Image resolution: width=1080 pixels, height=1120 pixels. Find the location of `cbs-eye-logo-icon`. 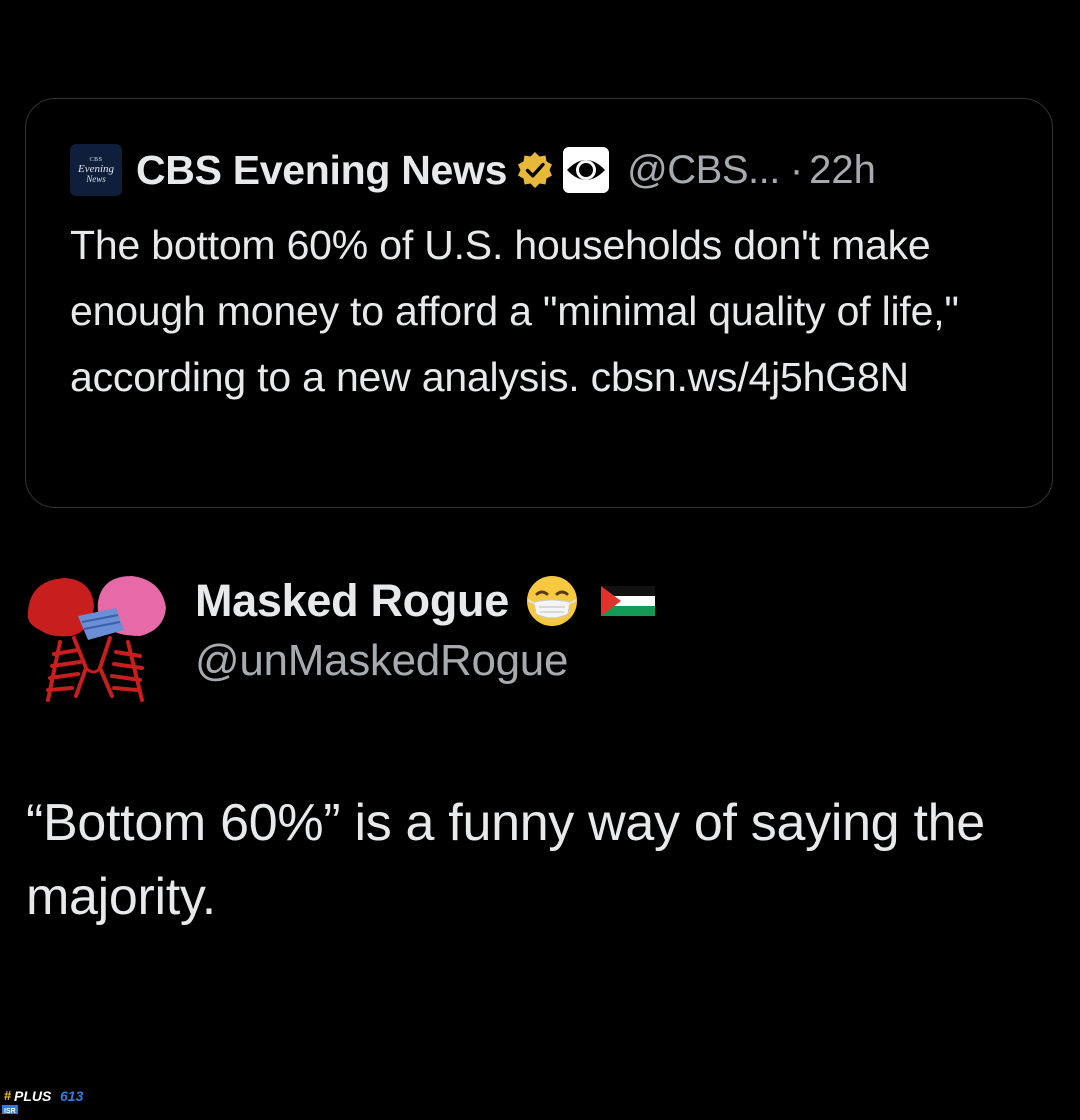

cbs-eye-logo-icon is located at coordinates (586, 170).